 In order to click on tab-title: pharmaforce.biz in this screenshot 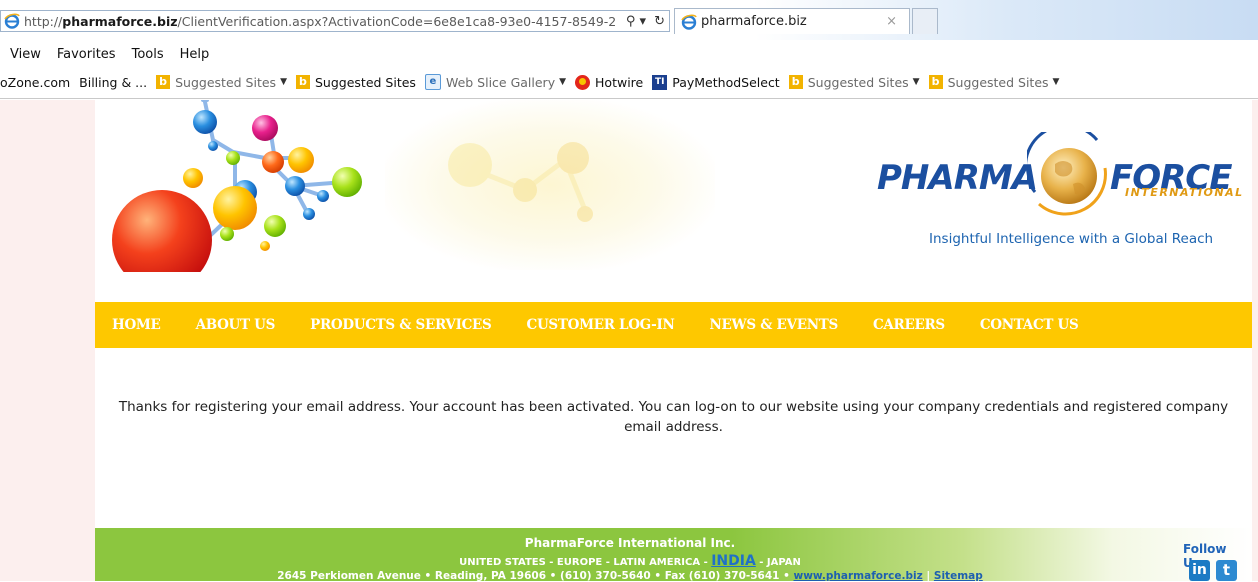, I will do `click(754, 21)`.